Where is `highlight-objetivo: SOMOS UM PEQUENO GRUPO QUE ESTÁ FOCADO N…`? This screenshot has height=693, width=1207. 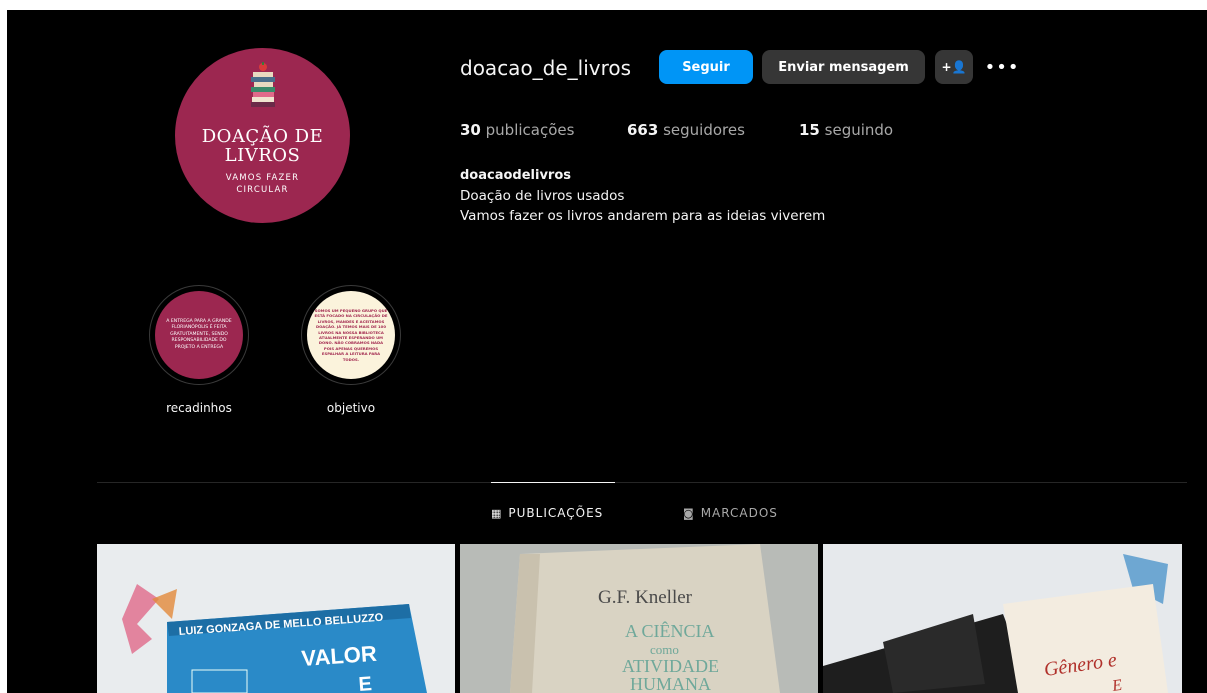 highlight-objetivo: SOMOS UM PEQUENO GRUPO QUE ESTÁ FOCADO N… is located at coordinates (351, 335).